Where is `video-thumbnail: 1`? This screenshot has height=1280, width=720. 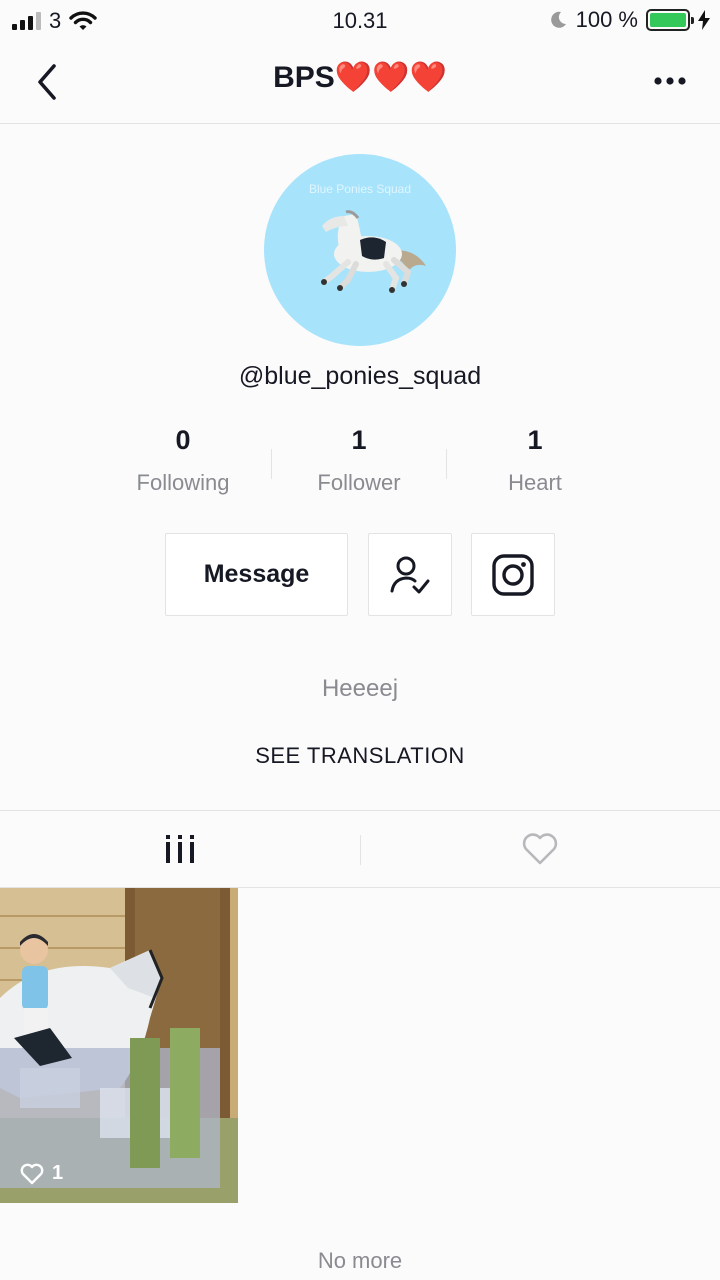 video-thumbnail: 1 is located at coordinates (119, 1045).